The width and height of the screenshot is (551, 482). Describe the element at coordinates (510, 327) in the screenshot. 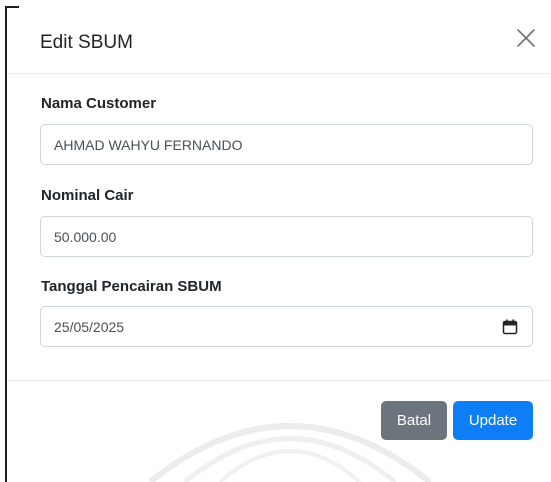

I see `calendar-icon` at that location.